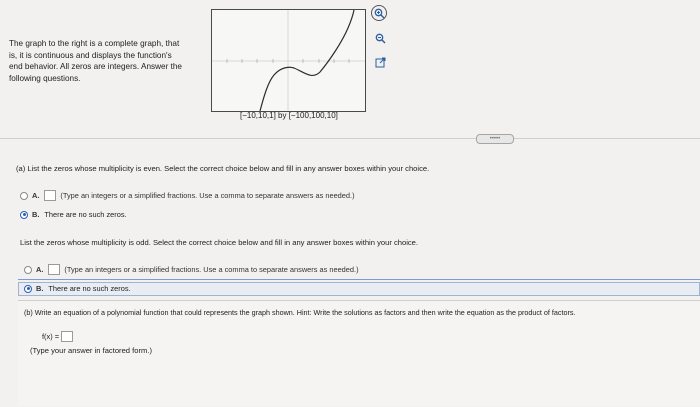  What do you see at coordinates (495, 139) in the screenshot?
I see `expand-more-button: •••••` at bounding box center [495, 139].